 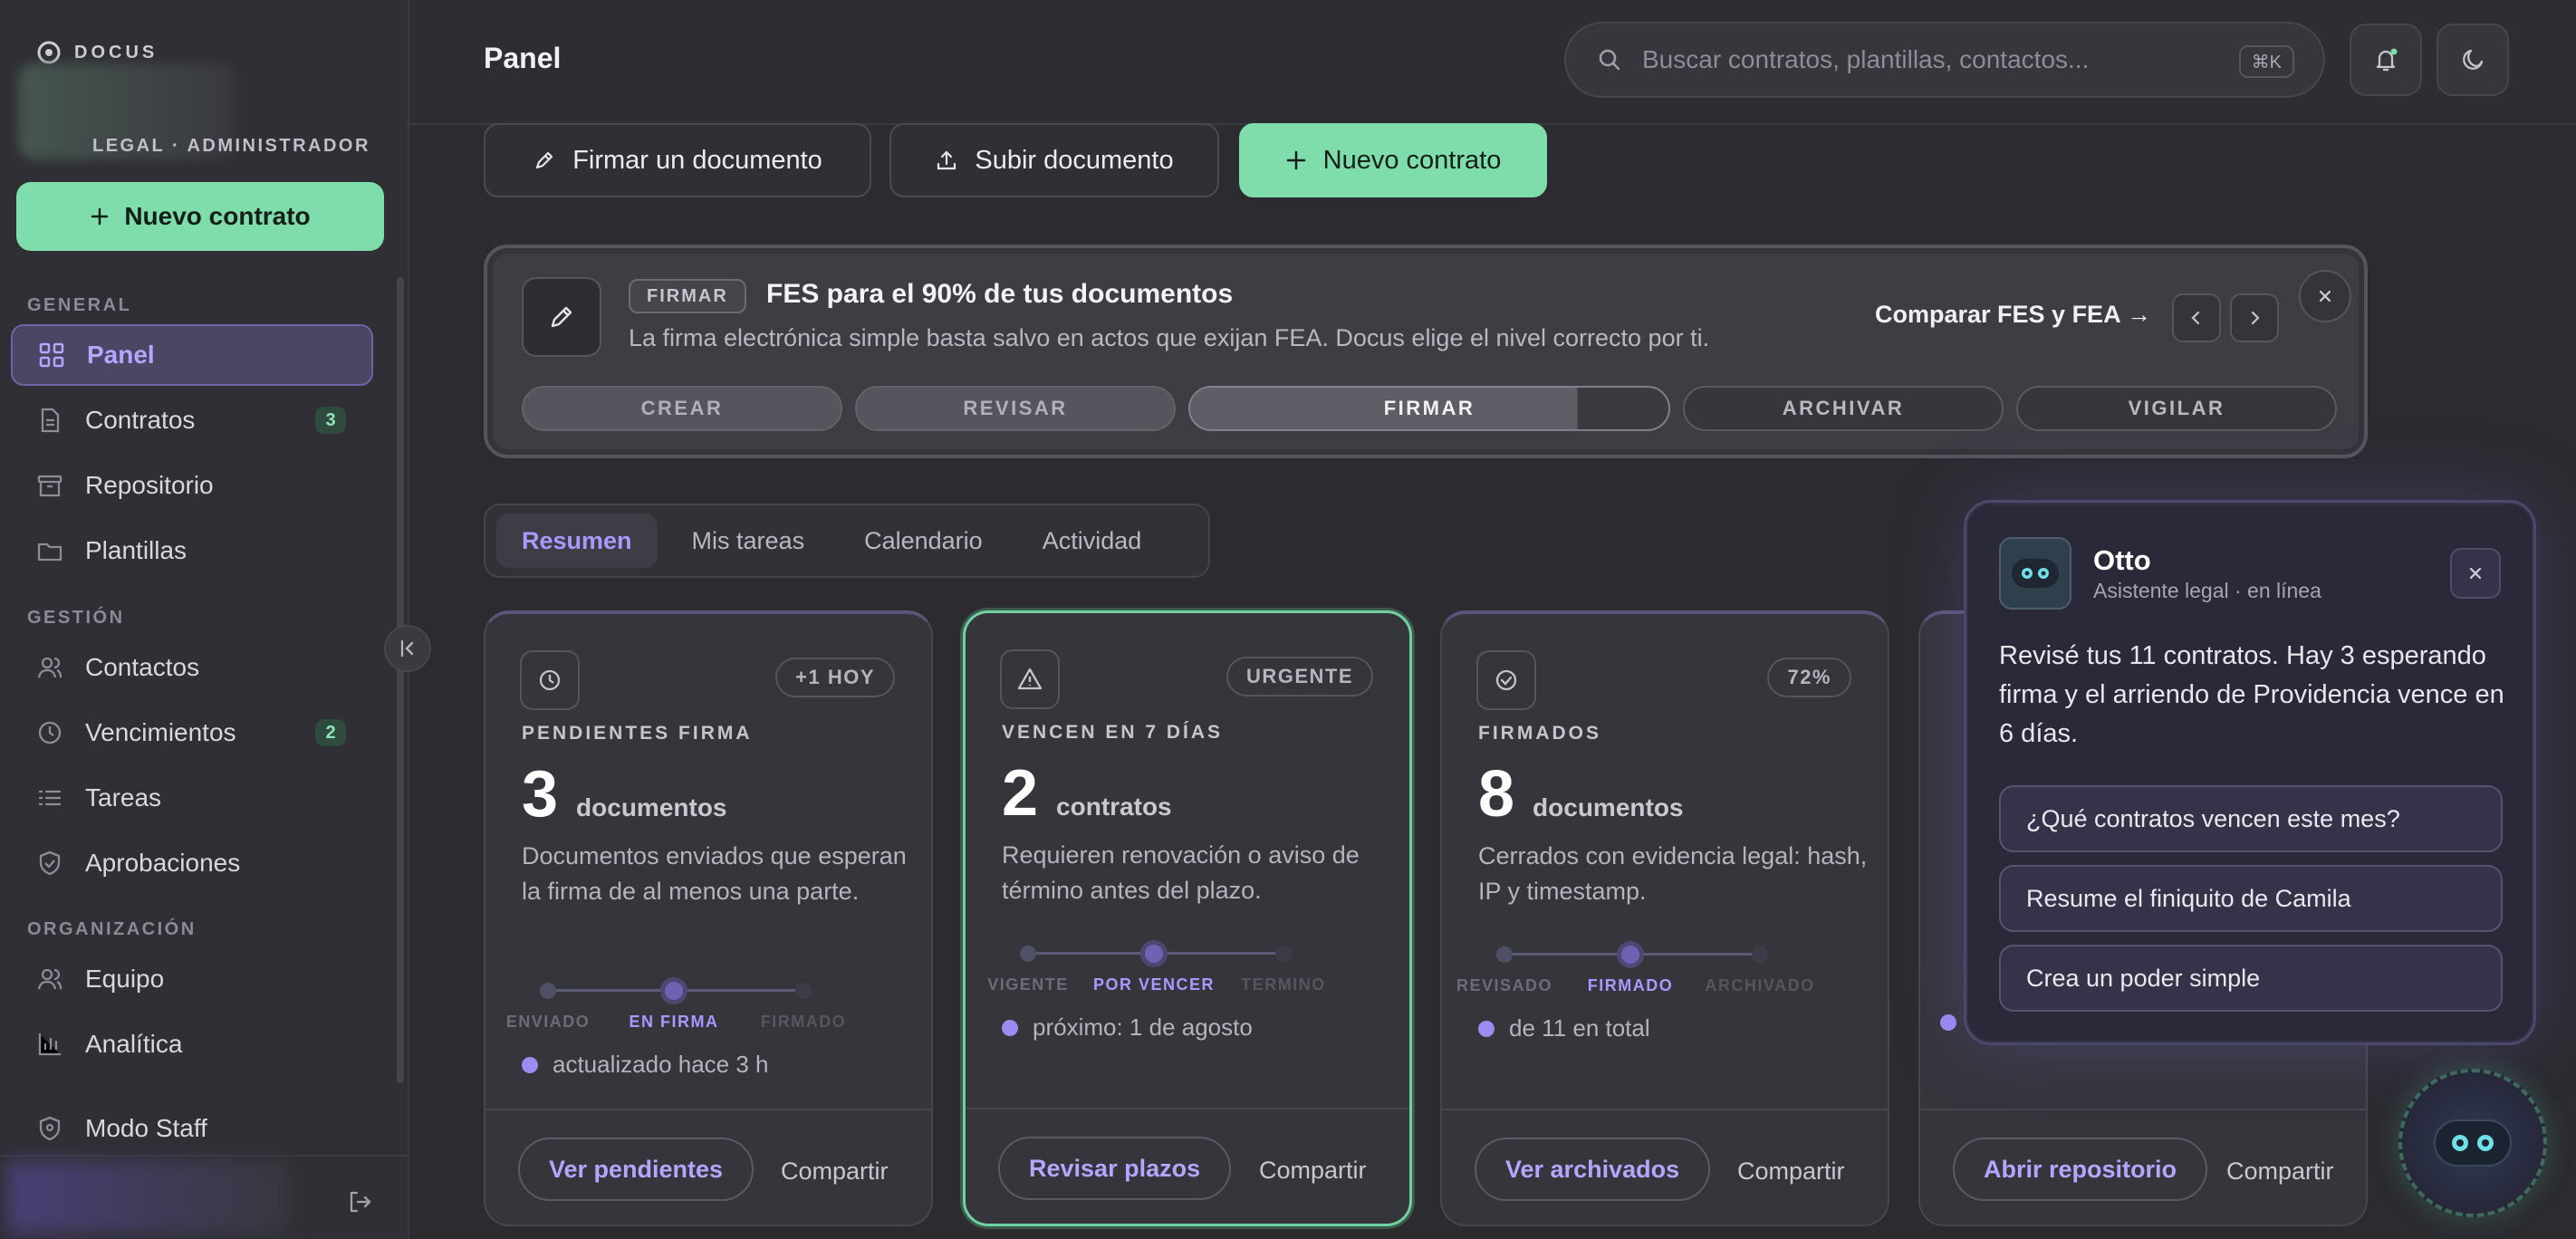 What do you see at coordinates (923, 541) in the screenshot?
I see `tab-calendario: Calendario` at bounding box center [923, 541].